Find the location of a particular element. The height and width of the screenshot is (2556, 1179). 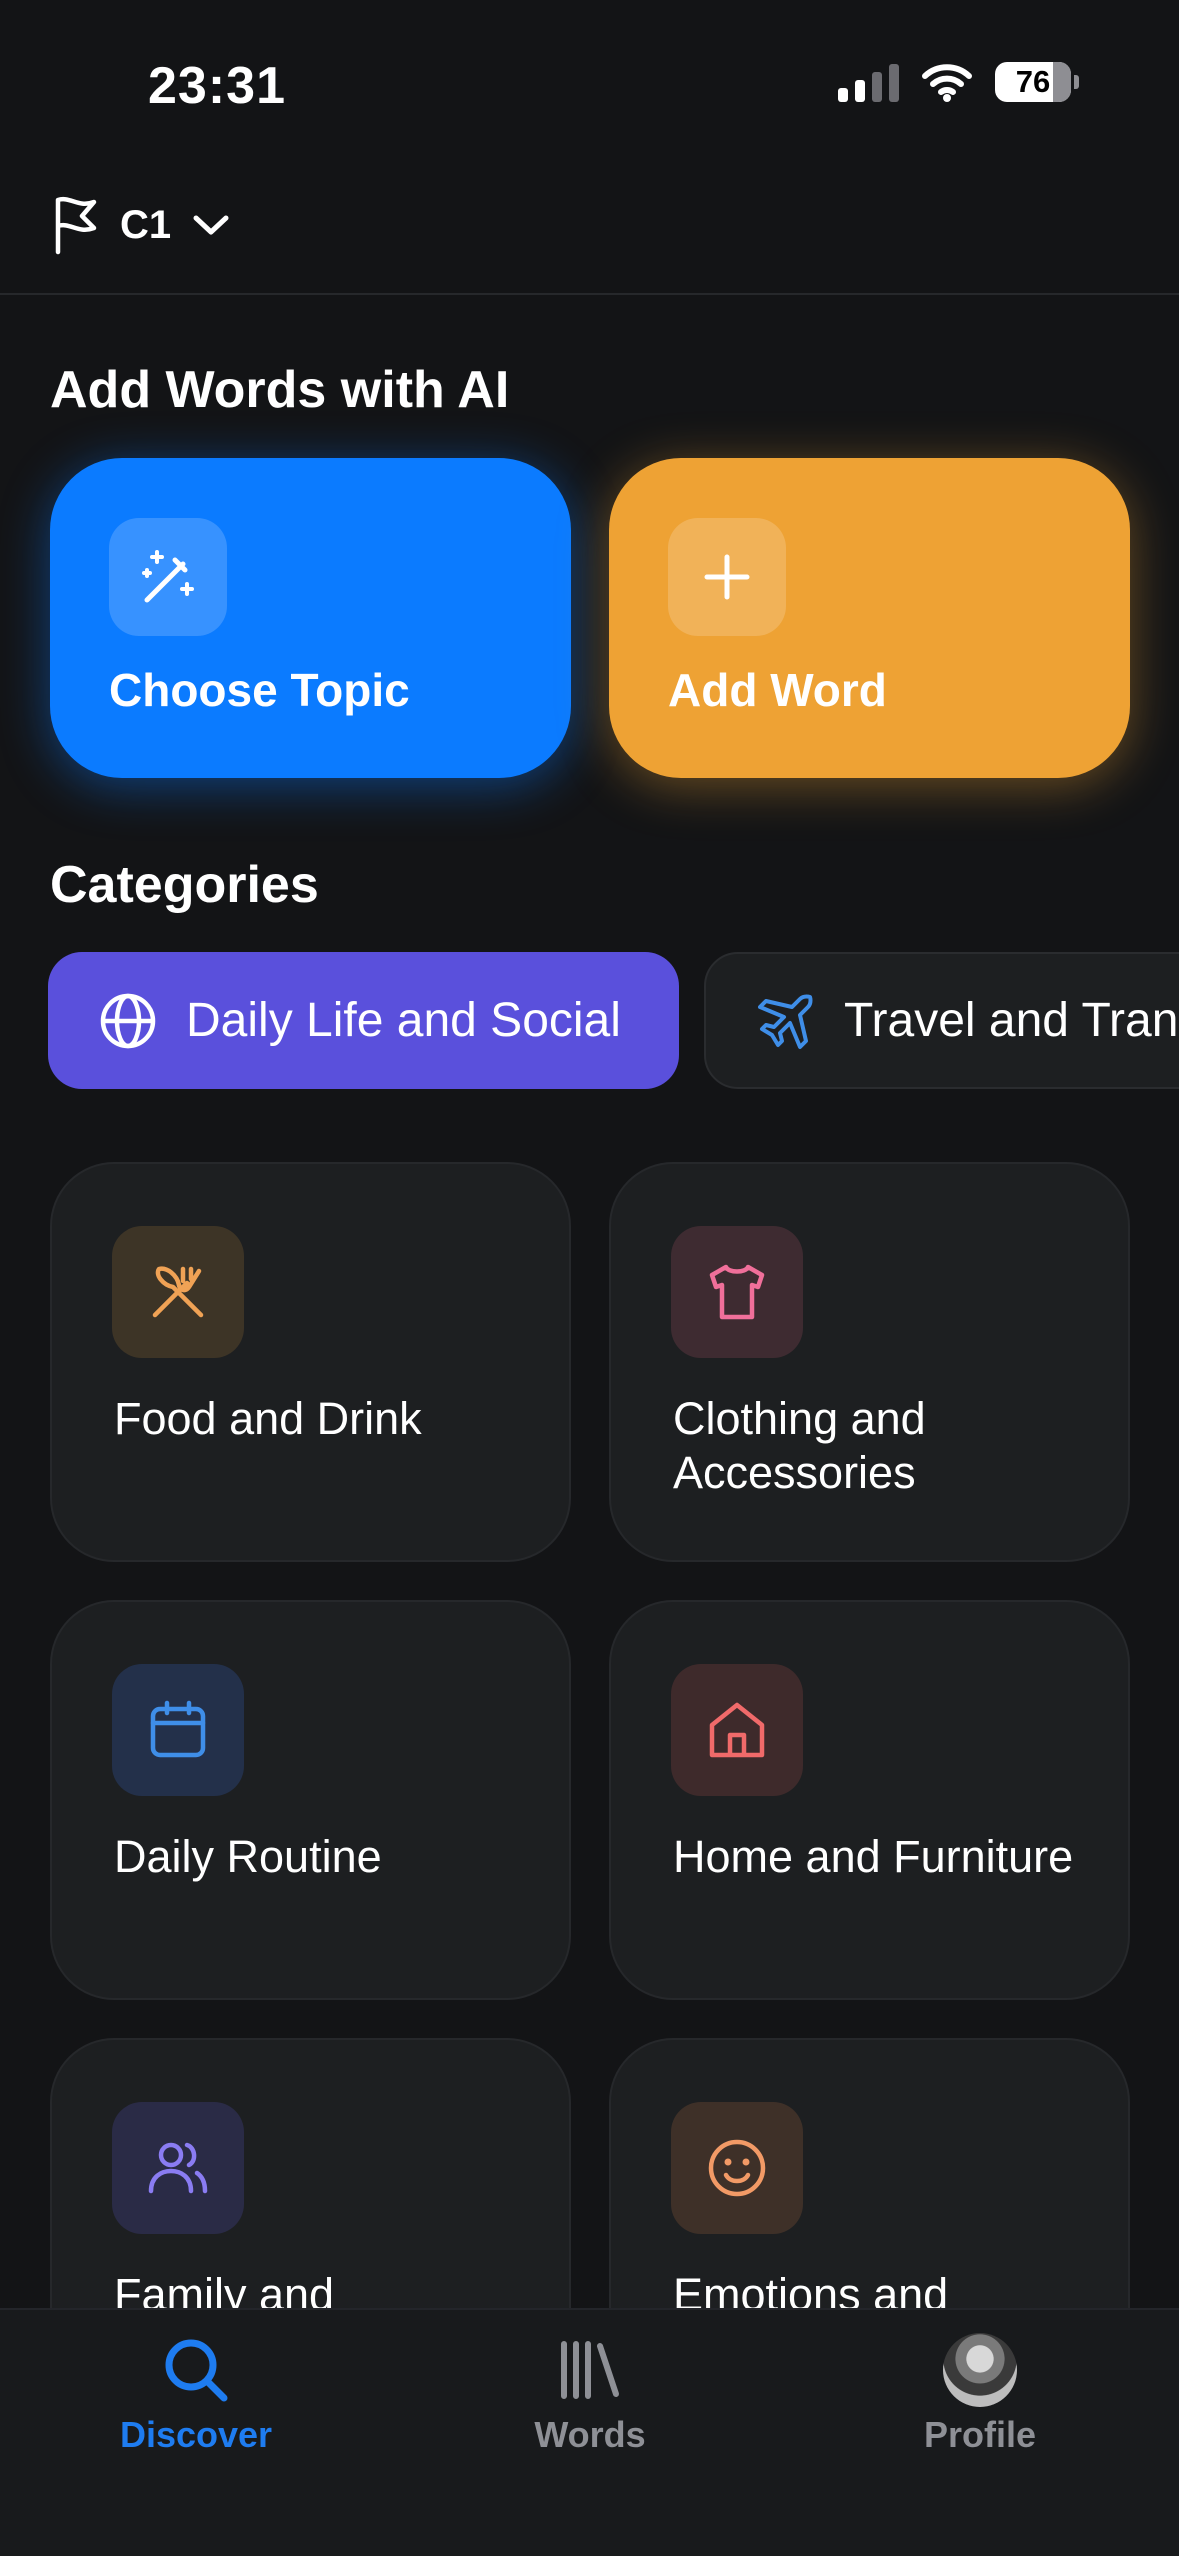

ai-section-title: Add Words with AI is located at coordinates (280, 390).